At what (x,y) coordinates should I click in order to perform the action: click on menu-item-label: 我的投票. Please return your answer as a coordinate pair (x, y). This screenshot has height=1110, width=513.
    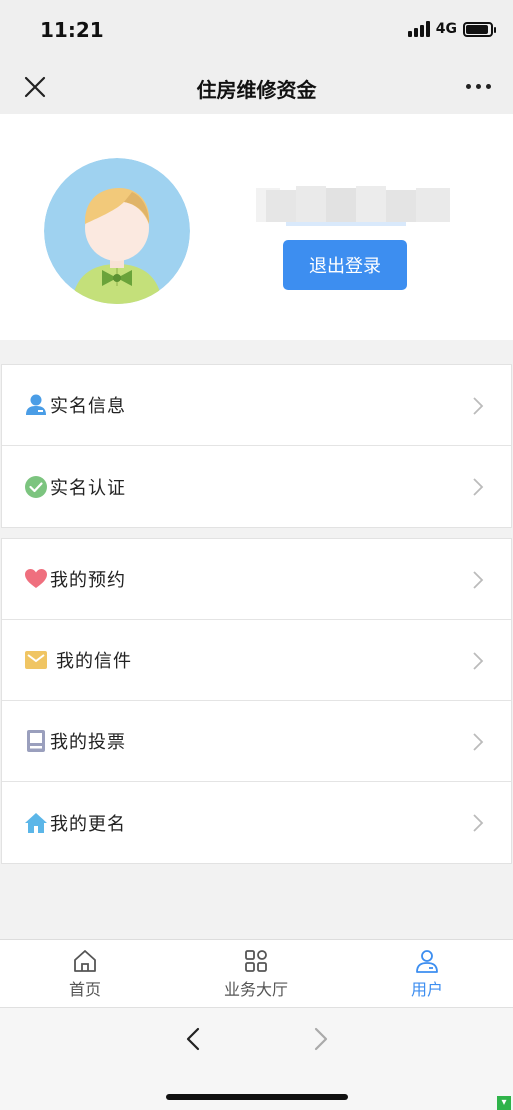
    Looking at the image, I should click on (88, 742).